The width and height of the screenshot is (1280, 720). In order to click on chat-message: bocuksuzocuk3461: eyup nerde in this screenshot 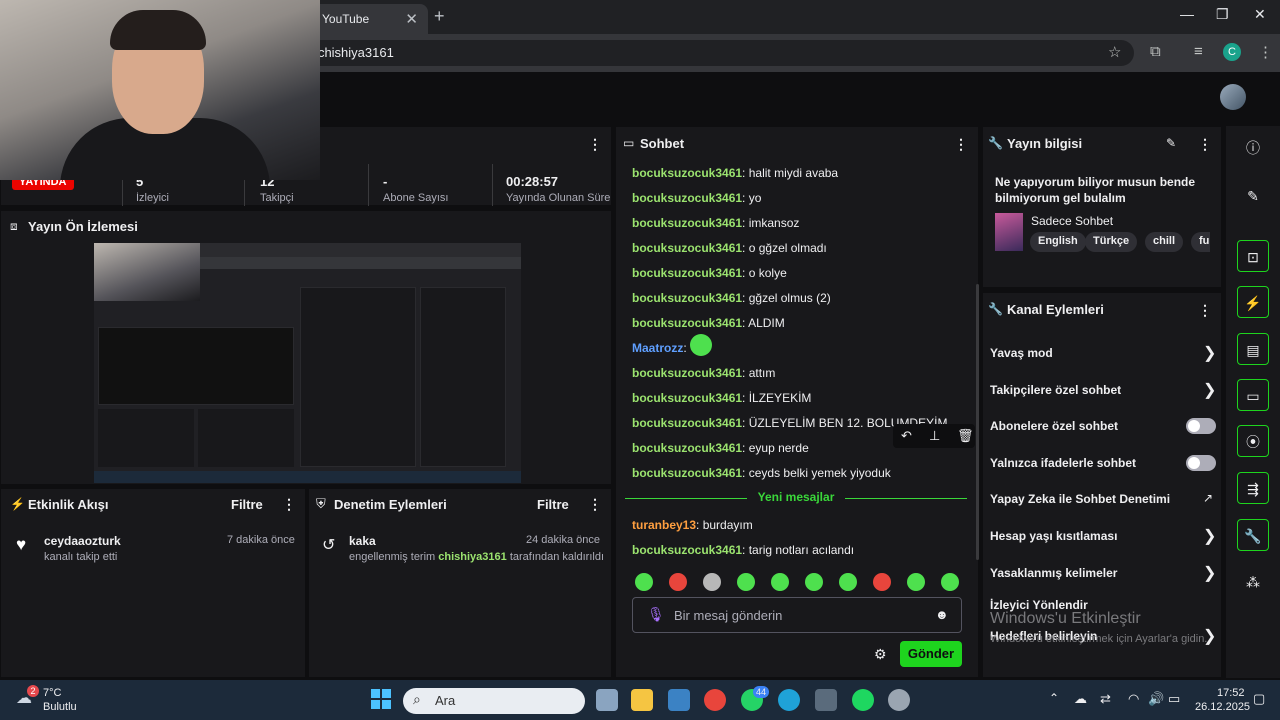, I will do `click(720, 448)`.